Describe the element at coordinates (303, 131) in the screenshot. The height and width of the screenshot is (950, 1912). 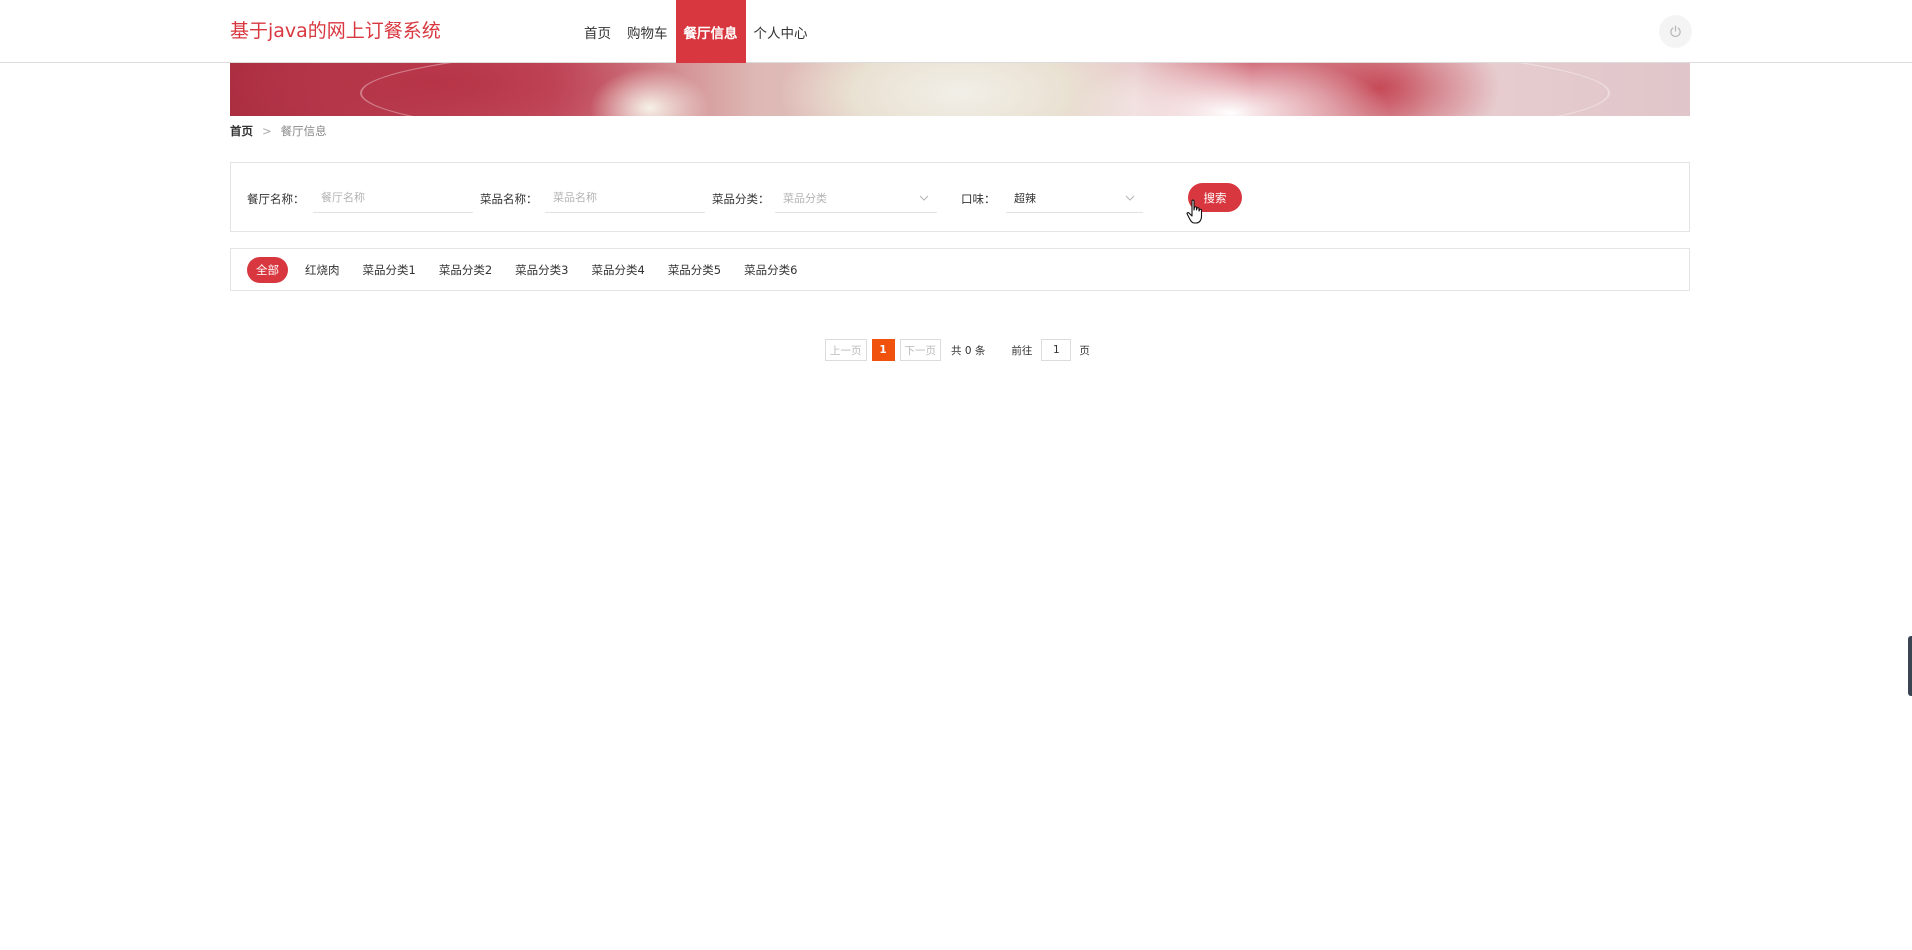
I see `breadcrumb-current: 餐厅信息` at that location.